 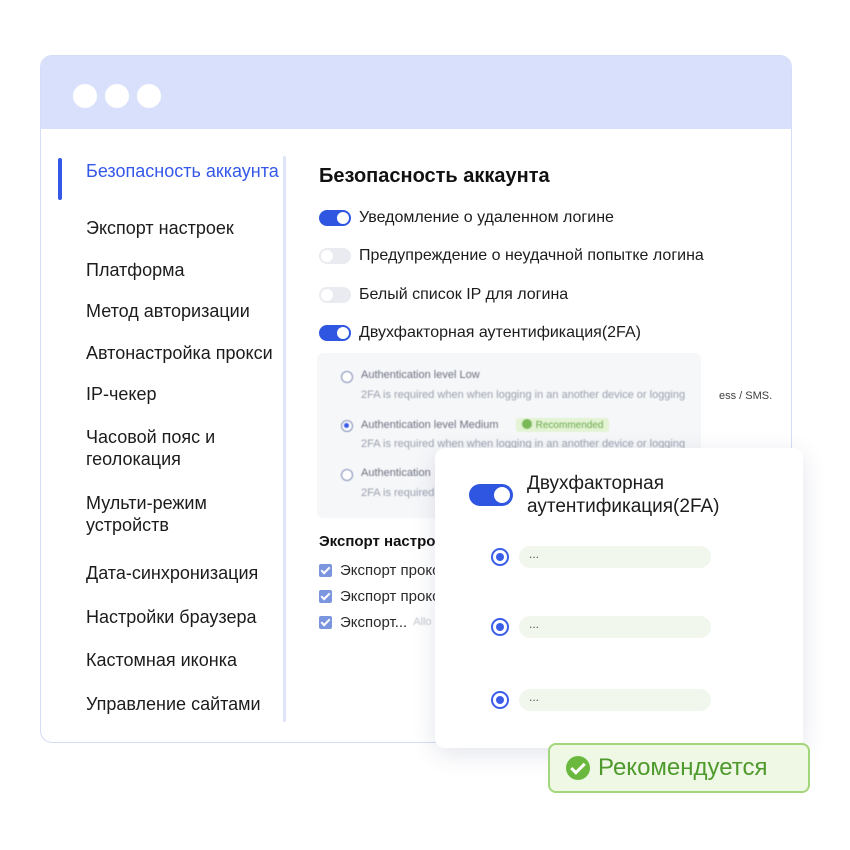 What do you see at coordinates (183, 514) in the screenshot?
I see `sidebar-item-multi-device-mode: Мульти-режим устройств` at bounding box center [183, 514].